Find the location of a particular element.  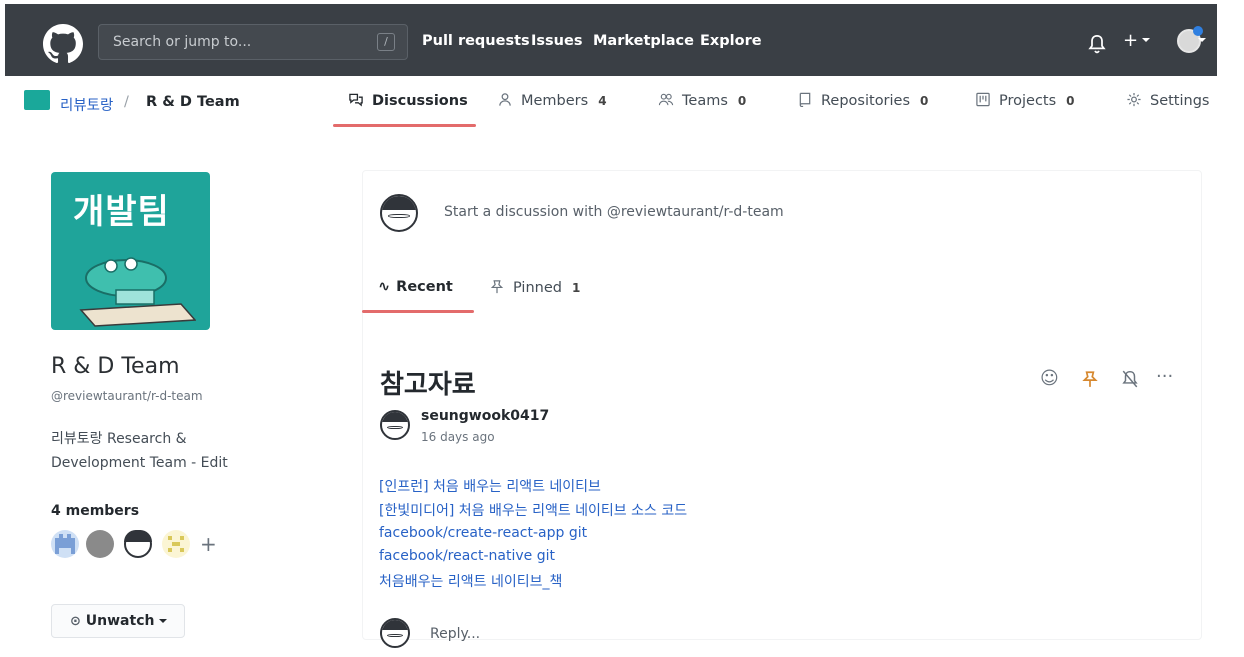

tab-settings: Settings is located at coordinates (1167, 100).